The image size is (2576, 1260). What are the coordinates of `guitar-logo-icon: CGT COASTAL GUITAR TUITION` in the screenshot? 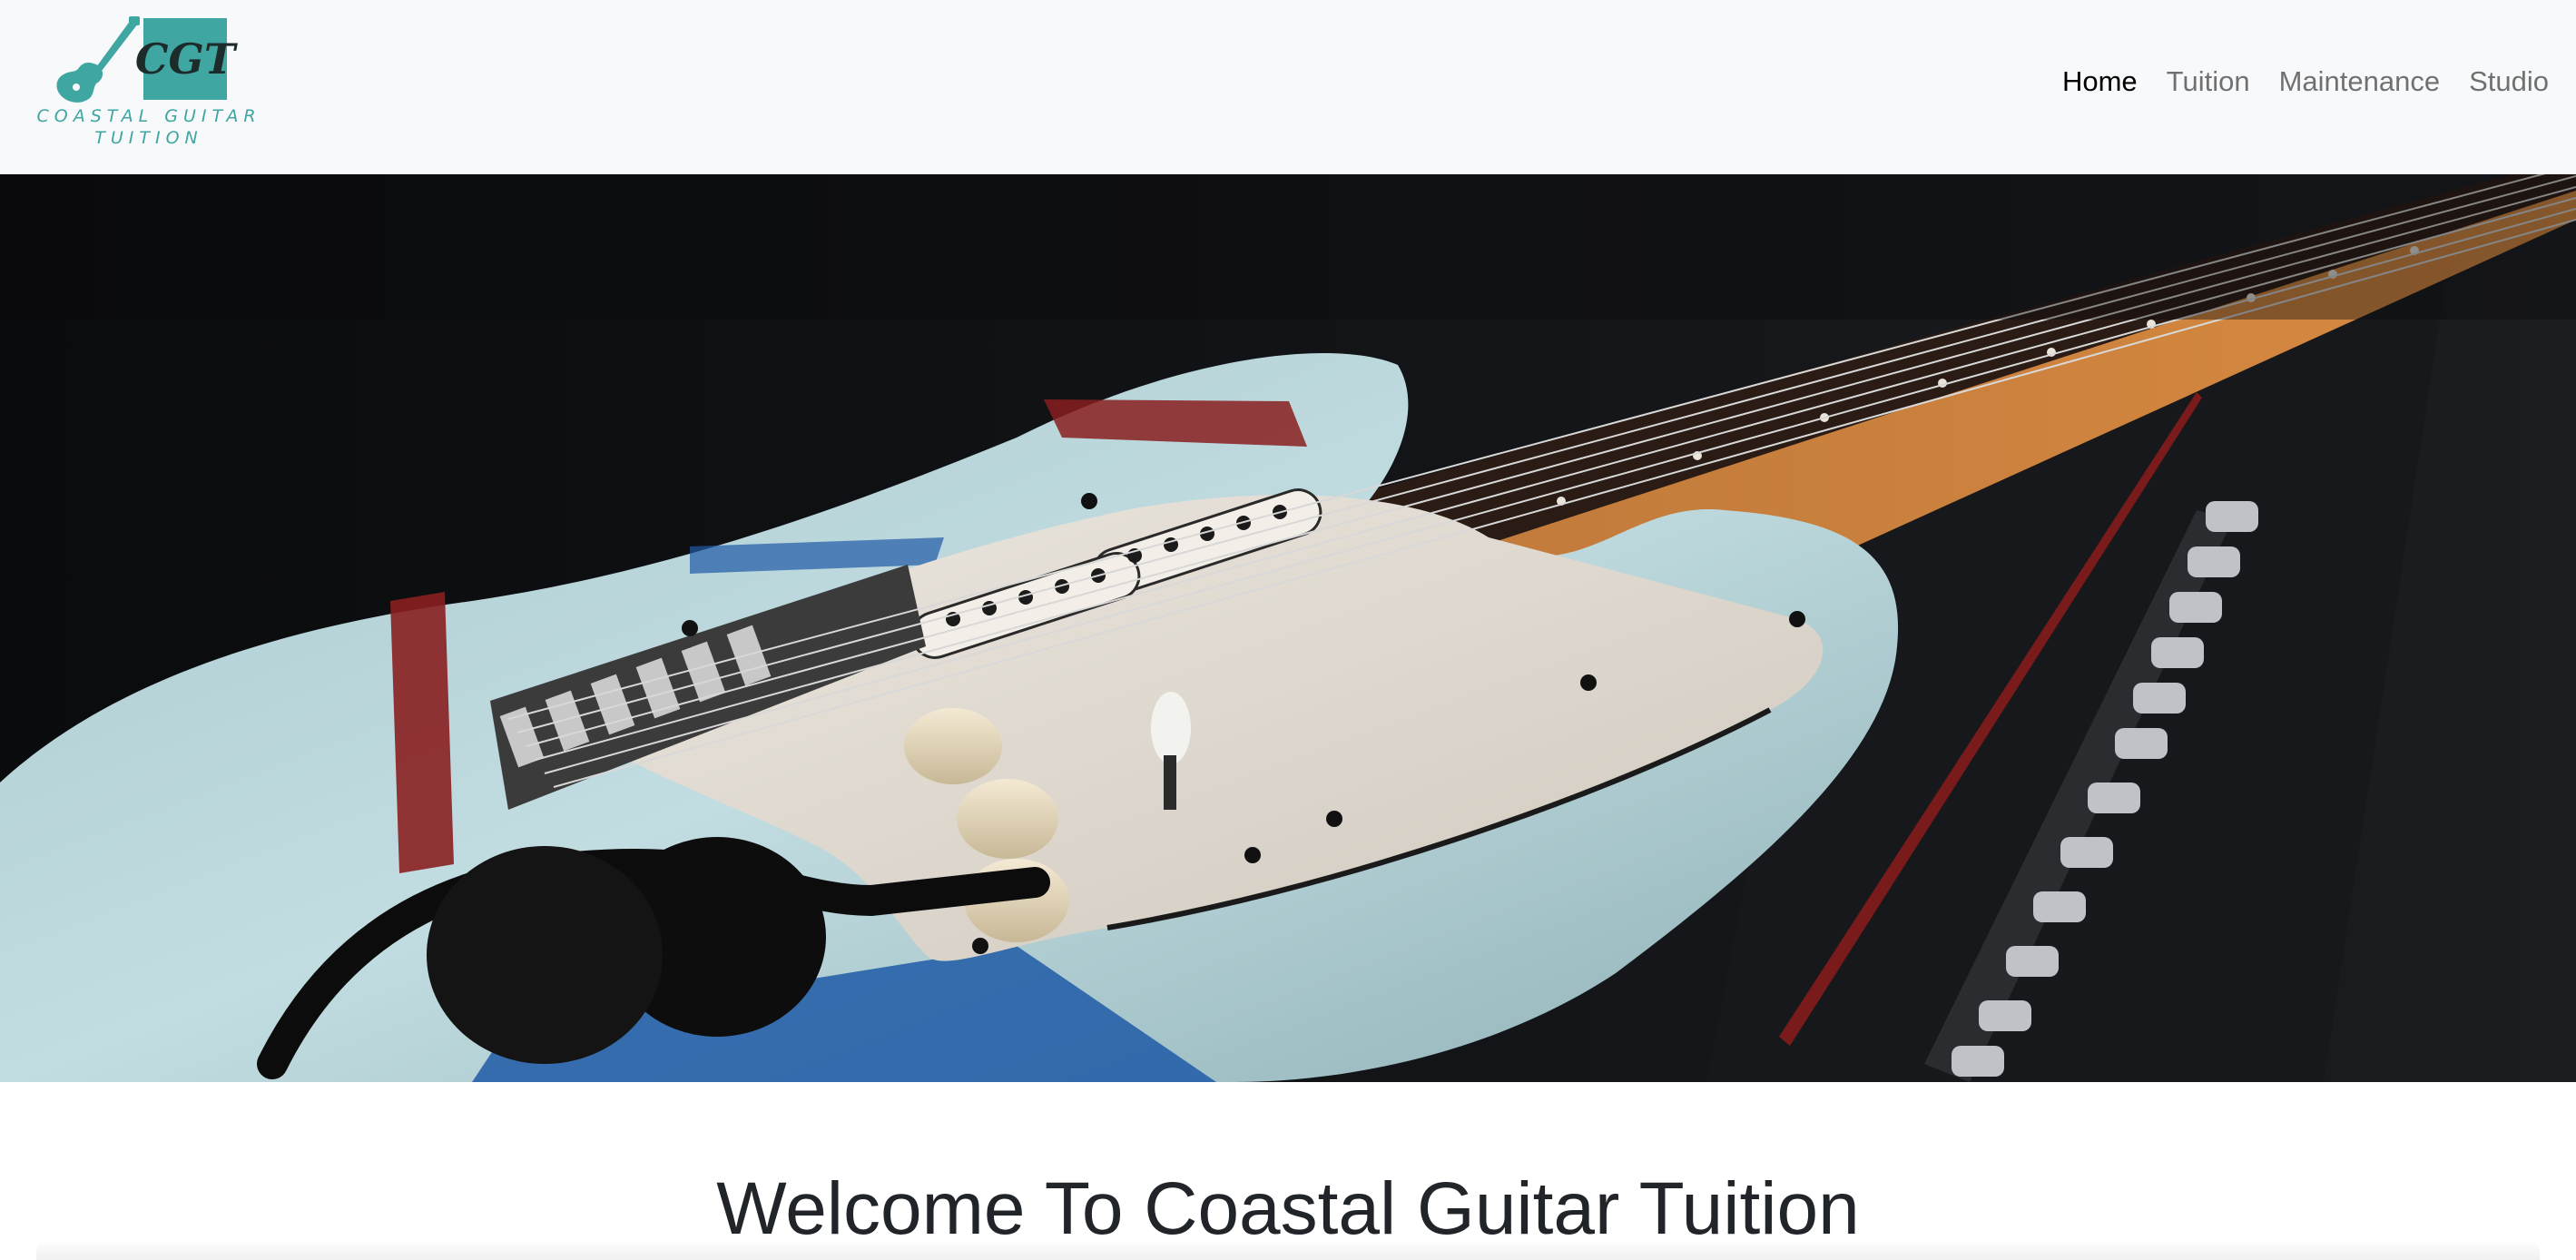 It's located at (148, 82).